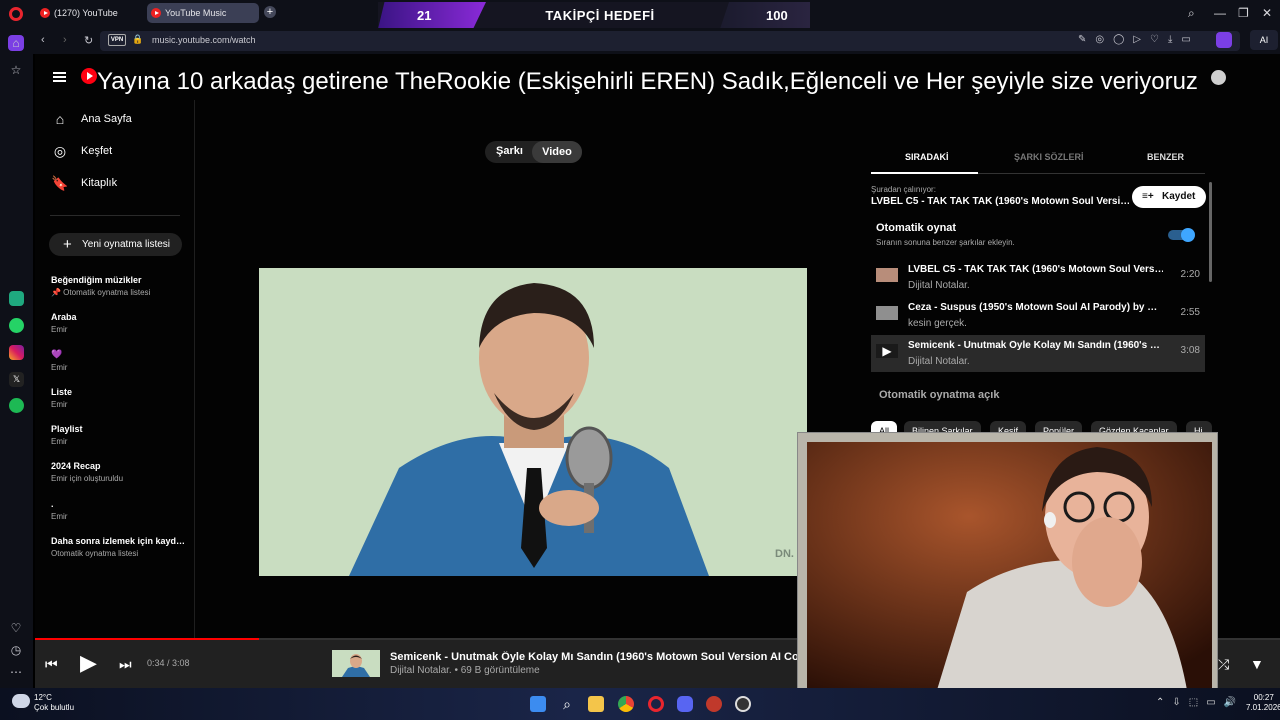 The width and height of the screenshot is (1280, 720). I want to click on vpn-badge: VPN, so click(117, 40).